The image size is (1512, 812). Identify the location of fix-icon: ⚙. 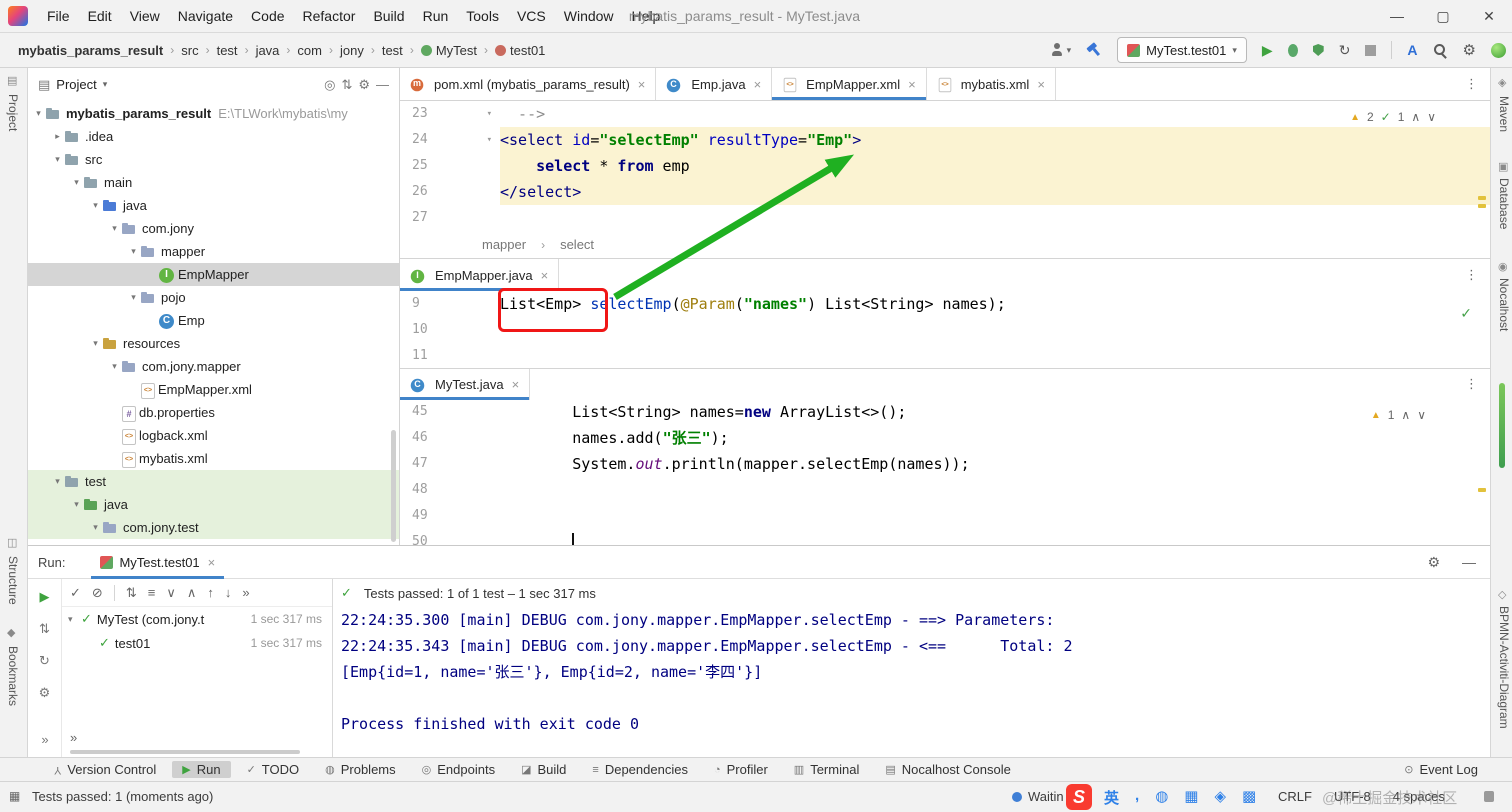
(45, 693).